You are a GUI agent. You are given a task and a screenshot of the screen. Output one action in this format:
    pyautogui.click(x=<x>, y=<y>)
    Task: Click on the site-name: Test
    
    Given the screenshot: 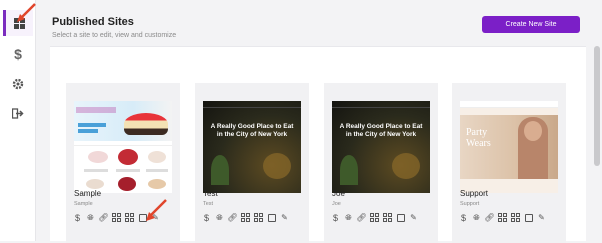 What is the action you would take?
    pyautogui.click(x=210, y=193)
    